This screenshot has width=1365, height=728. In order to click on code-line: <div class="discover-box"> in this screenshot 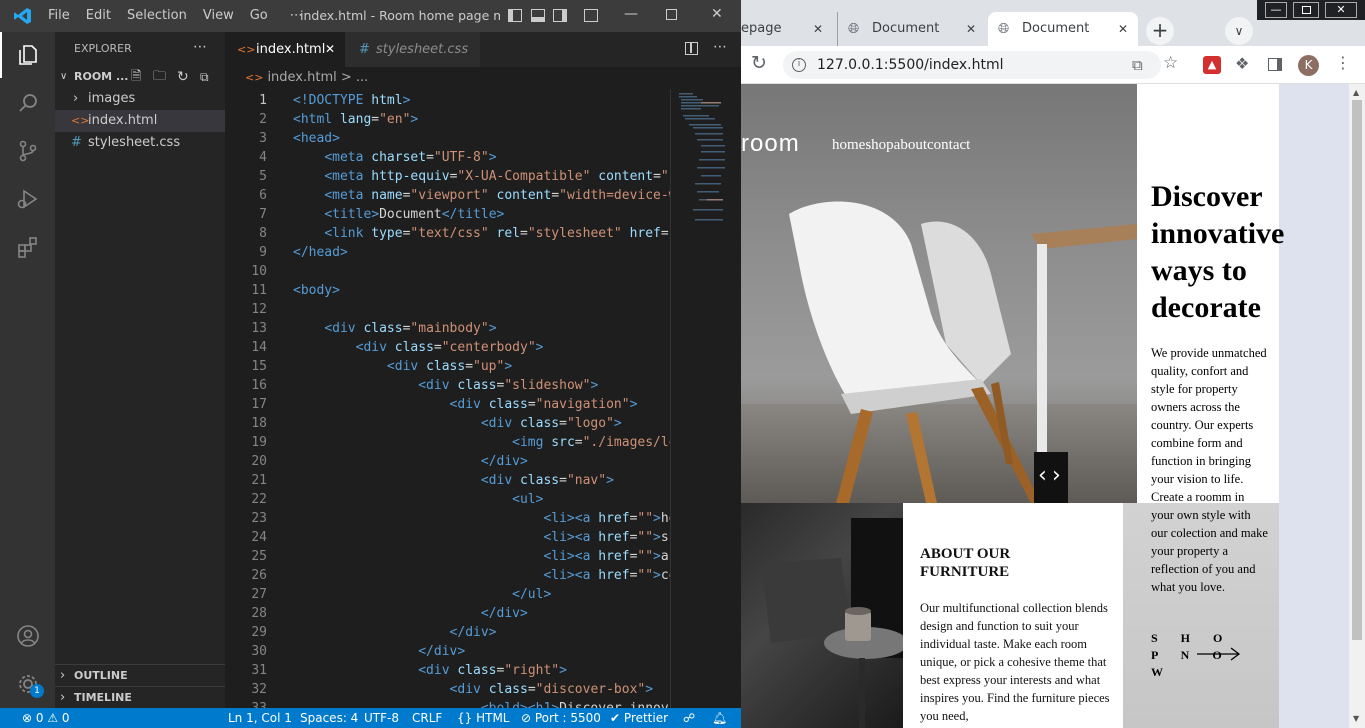, I will do `click(473, 689)`.